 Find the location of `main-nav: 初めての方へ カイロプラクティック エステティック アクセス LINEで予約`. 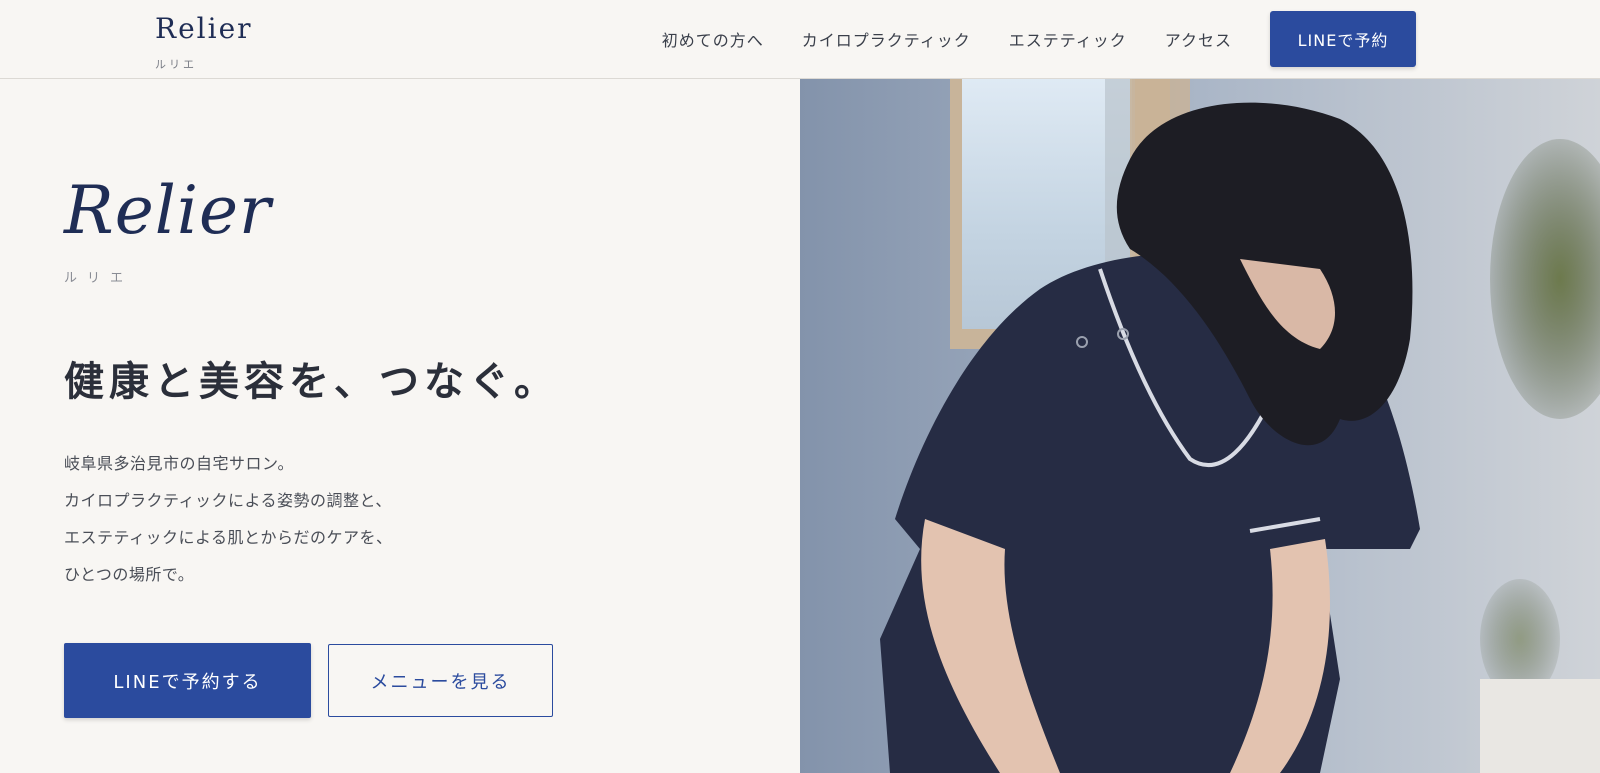

main-nav: 初めての方へ カイロプラクティック エステティック アクセス LINEで予約 is located at coordinates (1039, 38).